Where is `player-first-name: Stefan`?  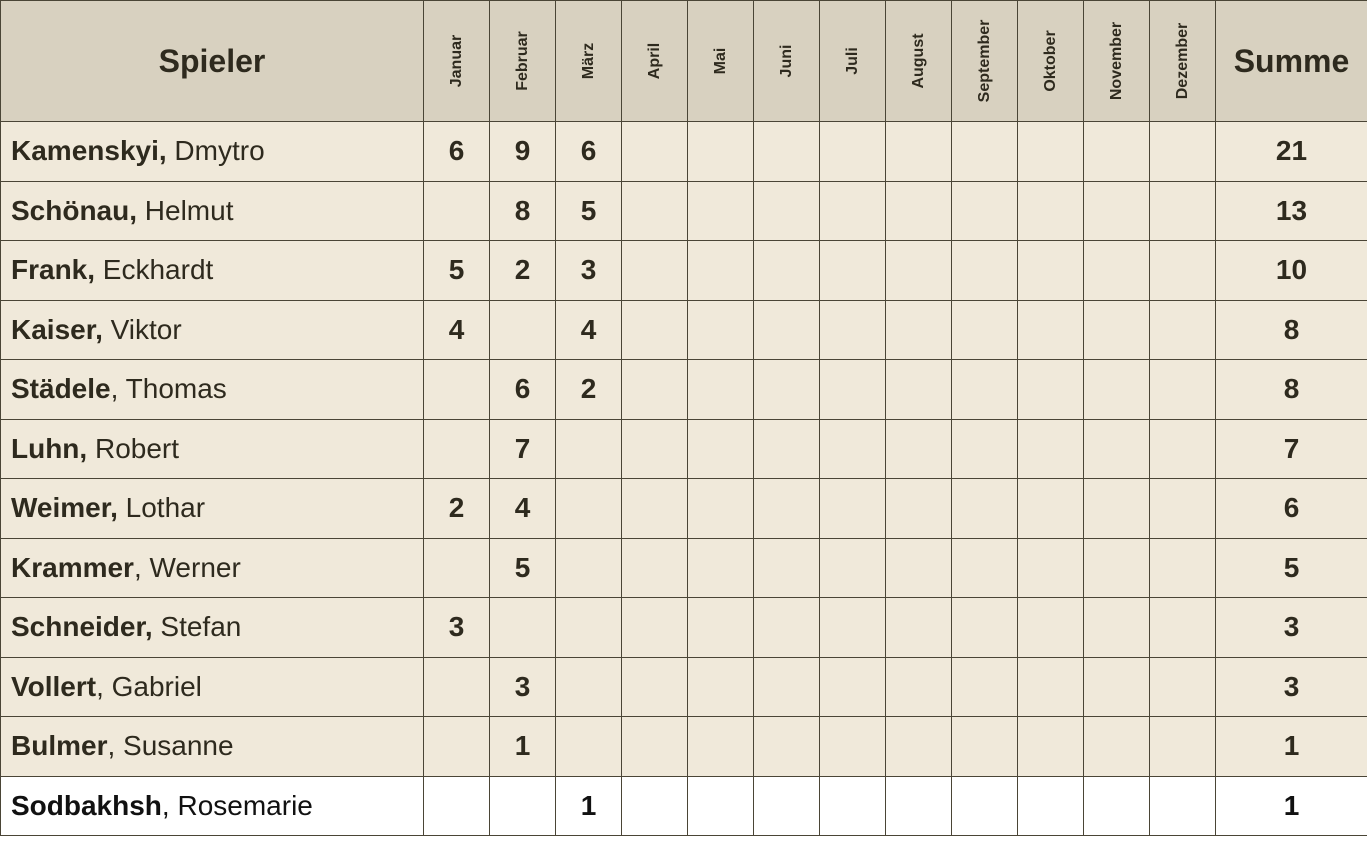 player-first-name: Stefan is located at coordinates (197, 627).